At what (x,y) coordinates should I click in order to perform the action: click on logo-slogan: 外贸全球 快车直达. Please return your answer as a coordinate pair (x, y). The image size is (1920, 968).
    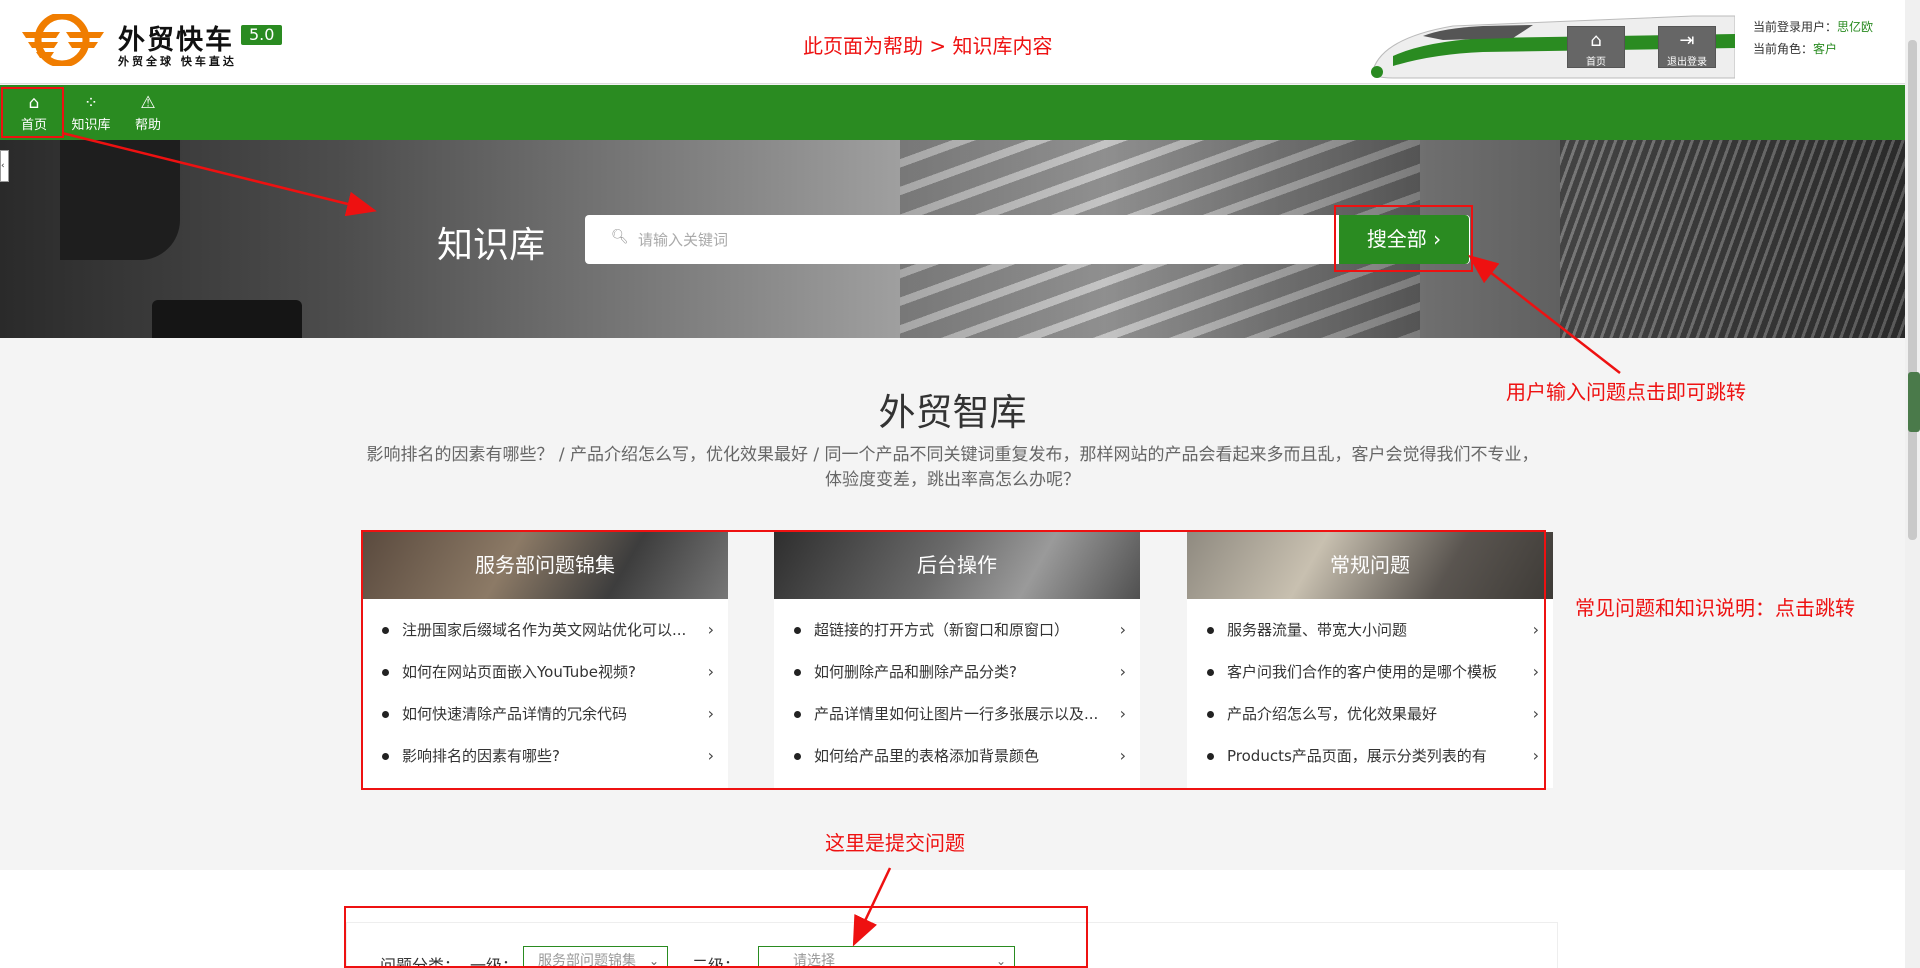
    Looking at the image, I should click on (177, 61).